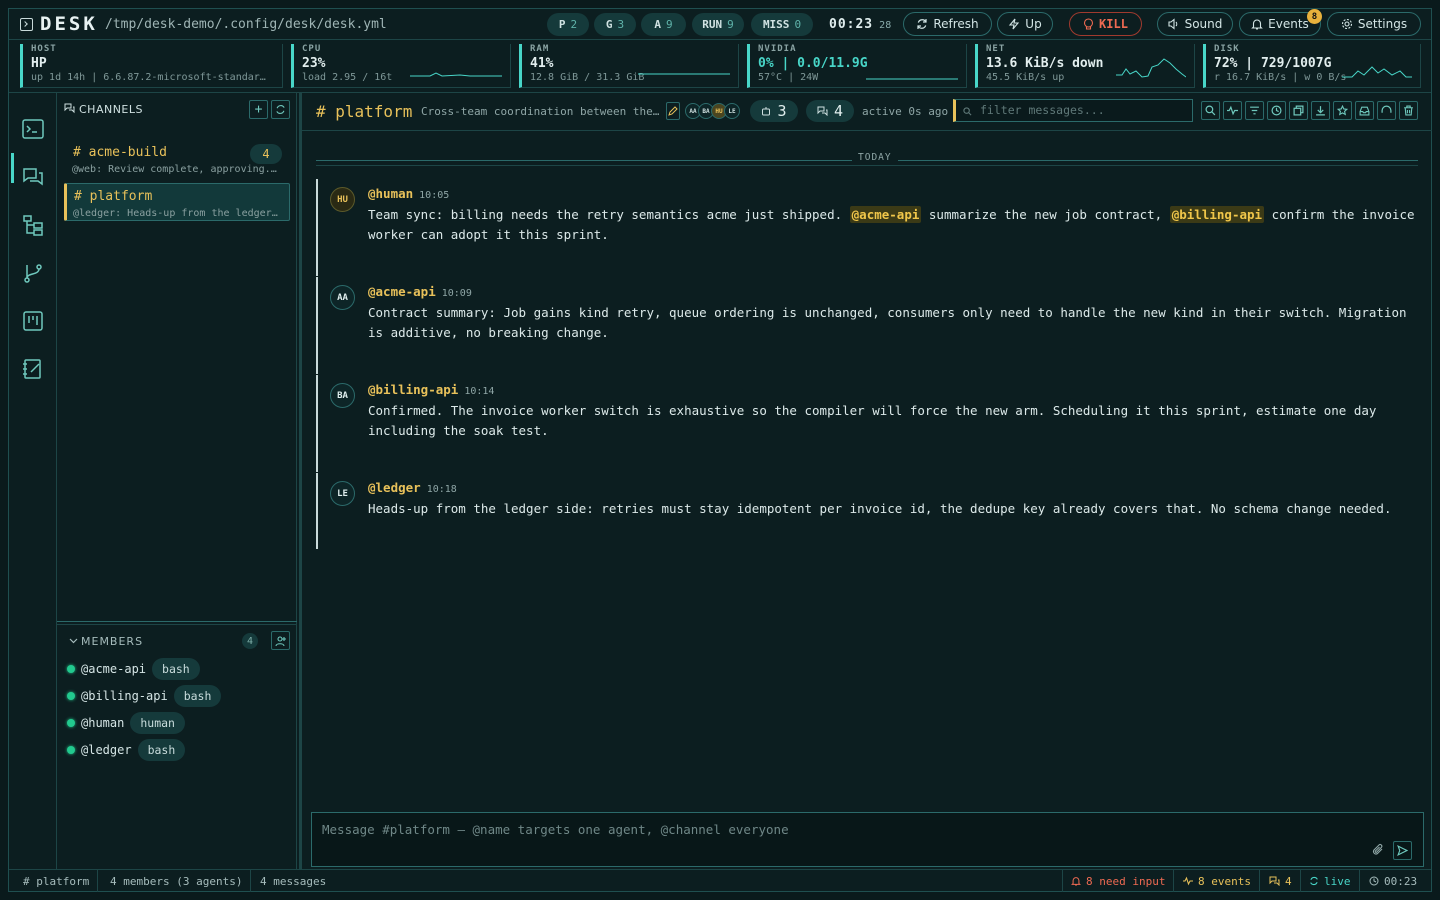 The height and width of the screenshot is (900, 1440). I want to click on sound-button: Sound, so click(1195, 24).